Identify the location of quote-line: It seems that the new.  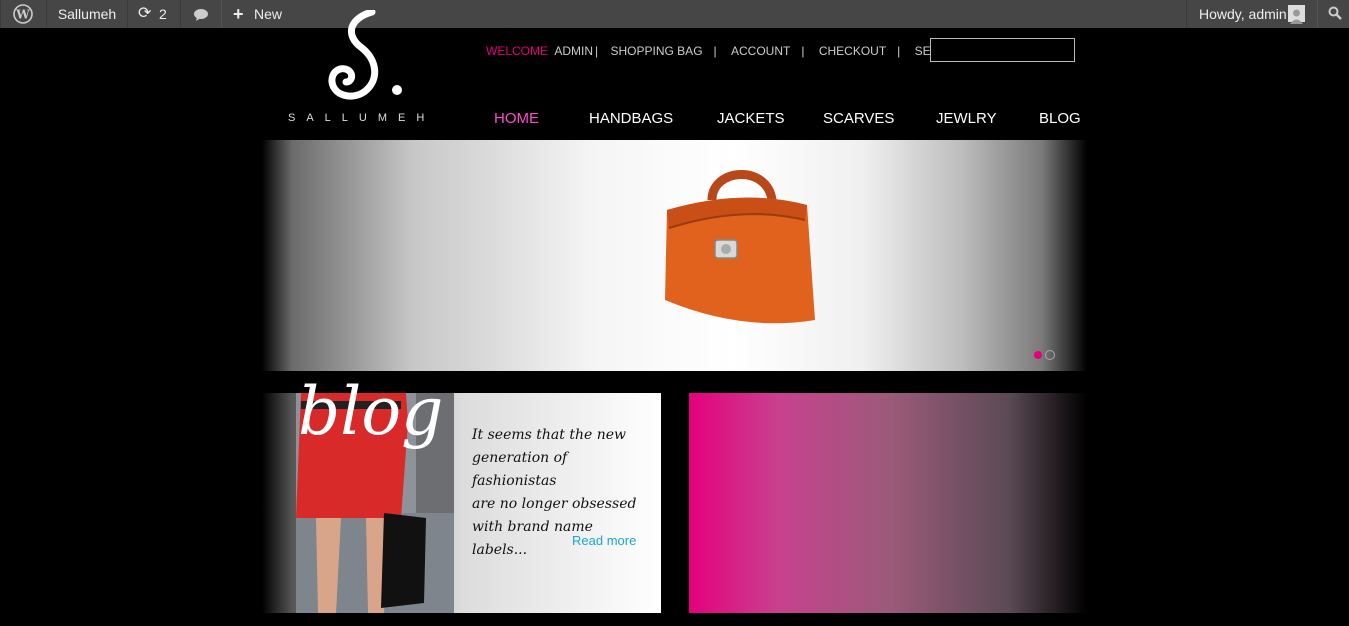
(549, 435).